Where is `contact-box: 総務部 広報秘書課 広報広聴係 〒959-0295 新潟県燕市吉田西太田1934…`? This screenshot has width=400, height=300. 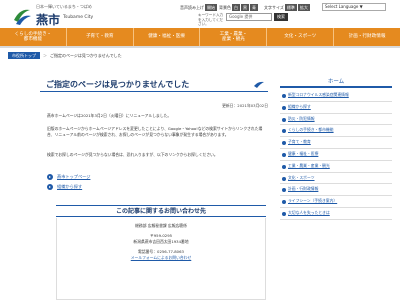 contact-box: 総務部 広報秘書課 広報広聴係 〒959-0295 新潟県燕市吉田西太田1934… is located at coordinates (161, 259).